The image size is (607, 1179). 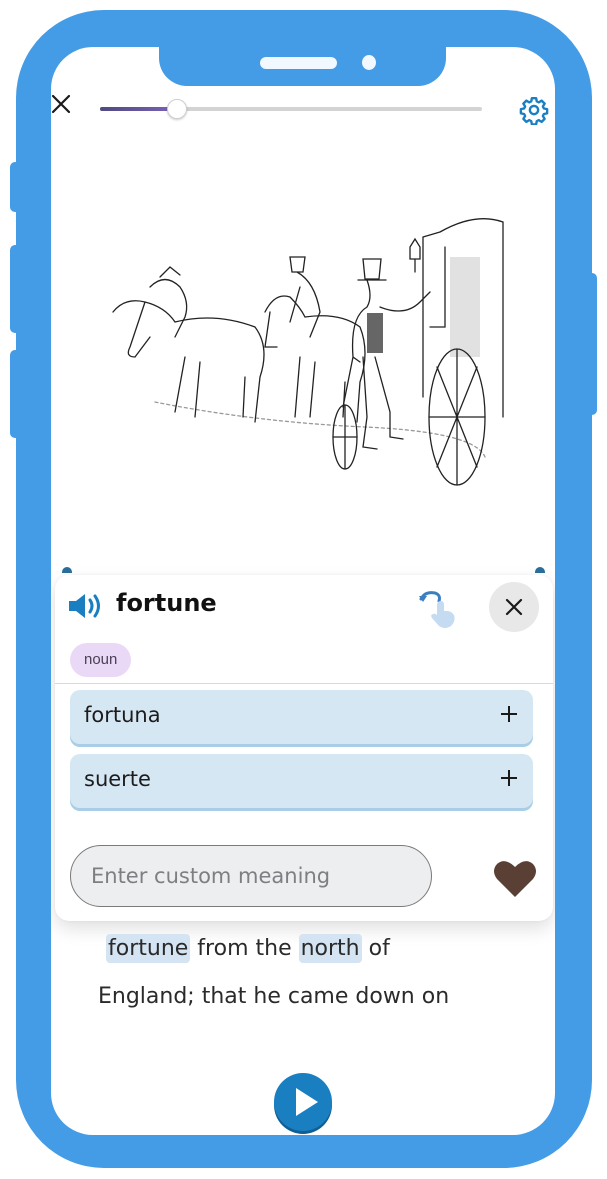 I want to click on reading-line: fortune from the north of, so click(x=318, y=949).